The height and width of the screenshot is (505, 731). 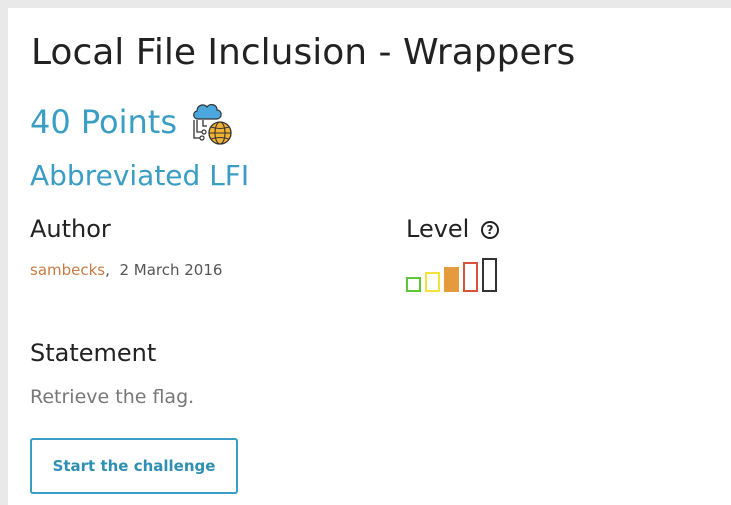 I want to click on cloud-network-globe-icon, so click(x=212, y=124).